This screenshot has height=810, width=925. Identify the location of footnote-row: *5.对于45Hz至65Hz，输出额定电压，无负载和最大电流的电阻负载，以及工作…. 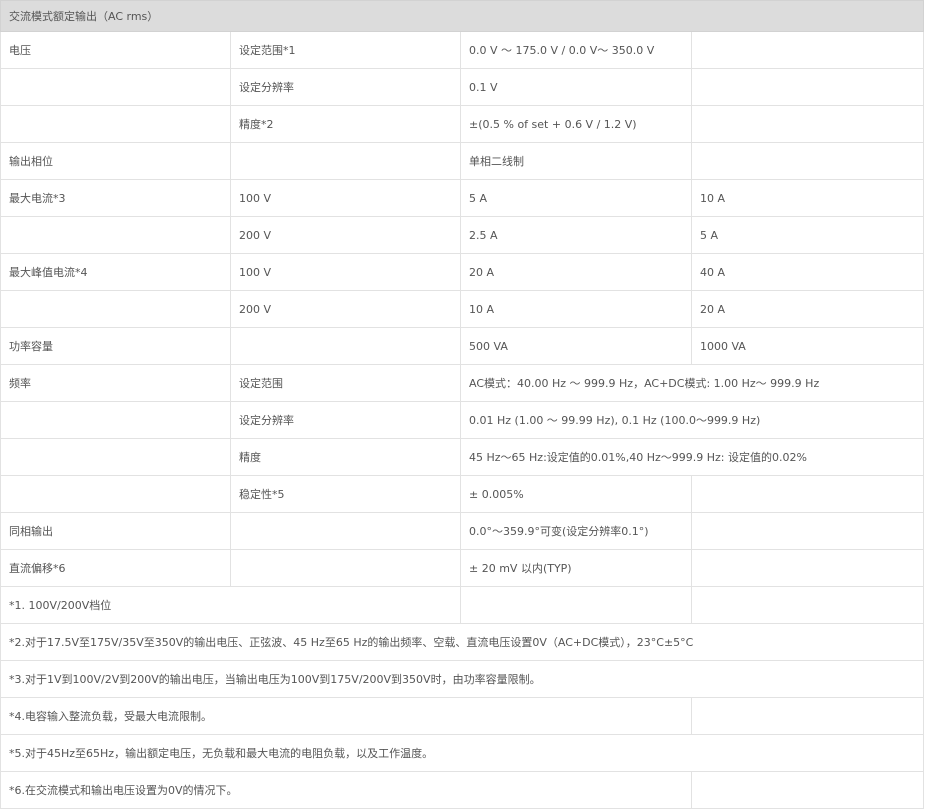
(462, 753).